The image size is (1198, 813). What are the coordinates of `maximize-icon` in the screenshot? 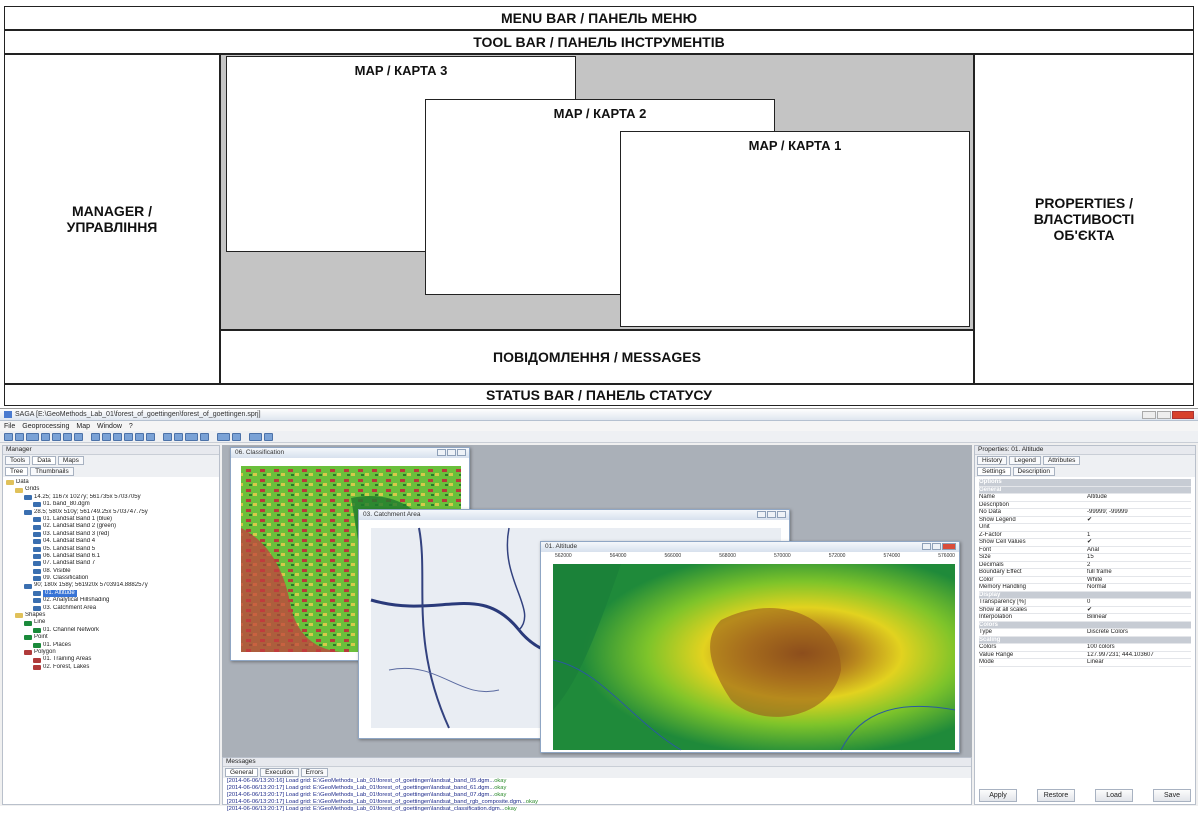 It's located at (451, 452).